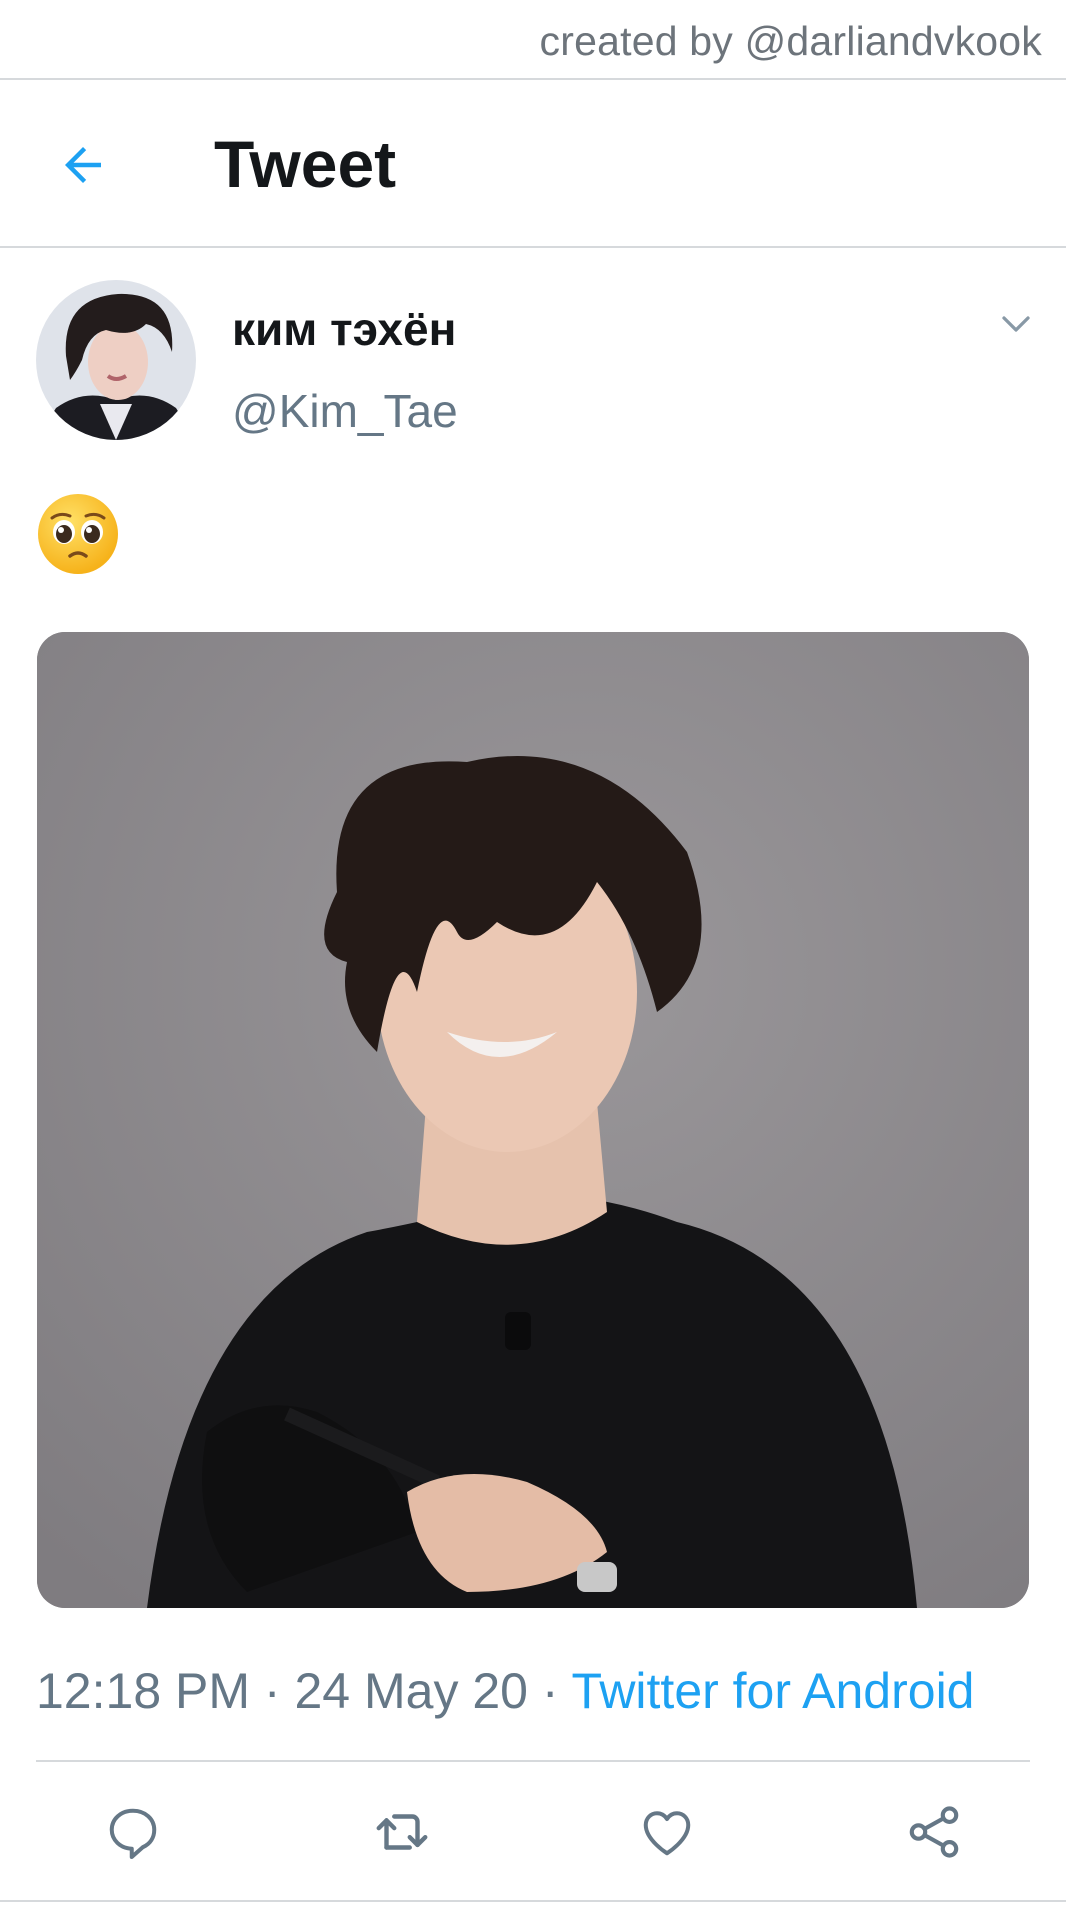 This screenshot has width=1066, height=1920. I want to click on retweet-icon, so click(402, 1832).